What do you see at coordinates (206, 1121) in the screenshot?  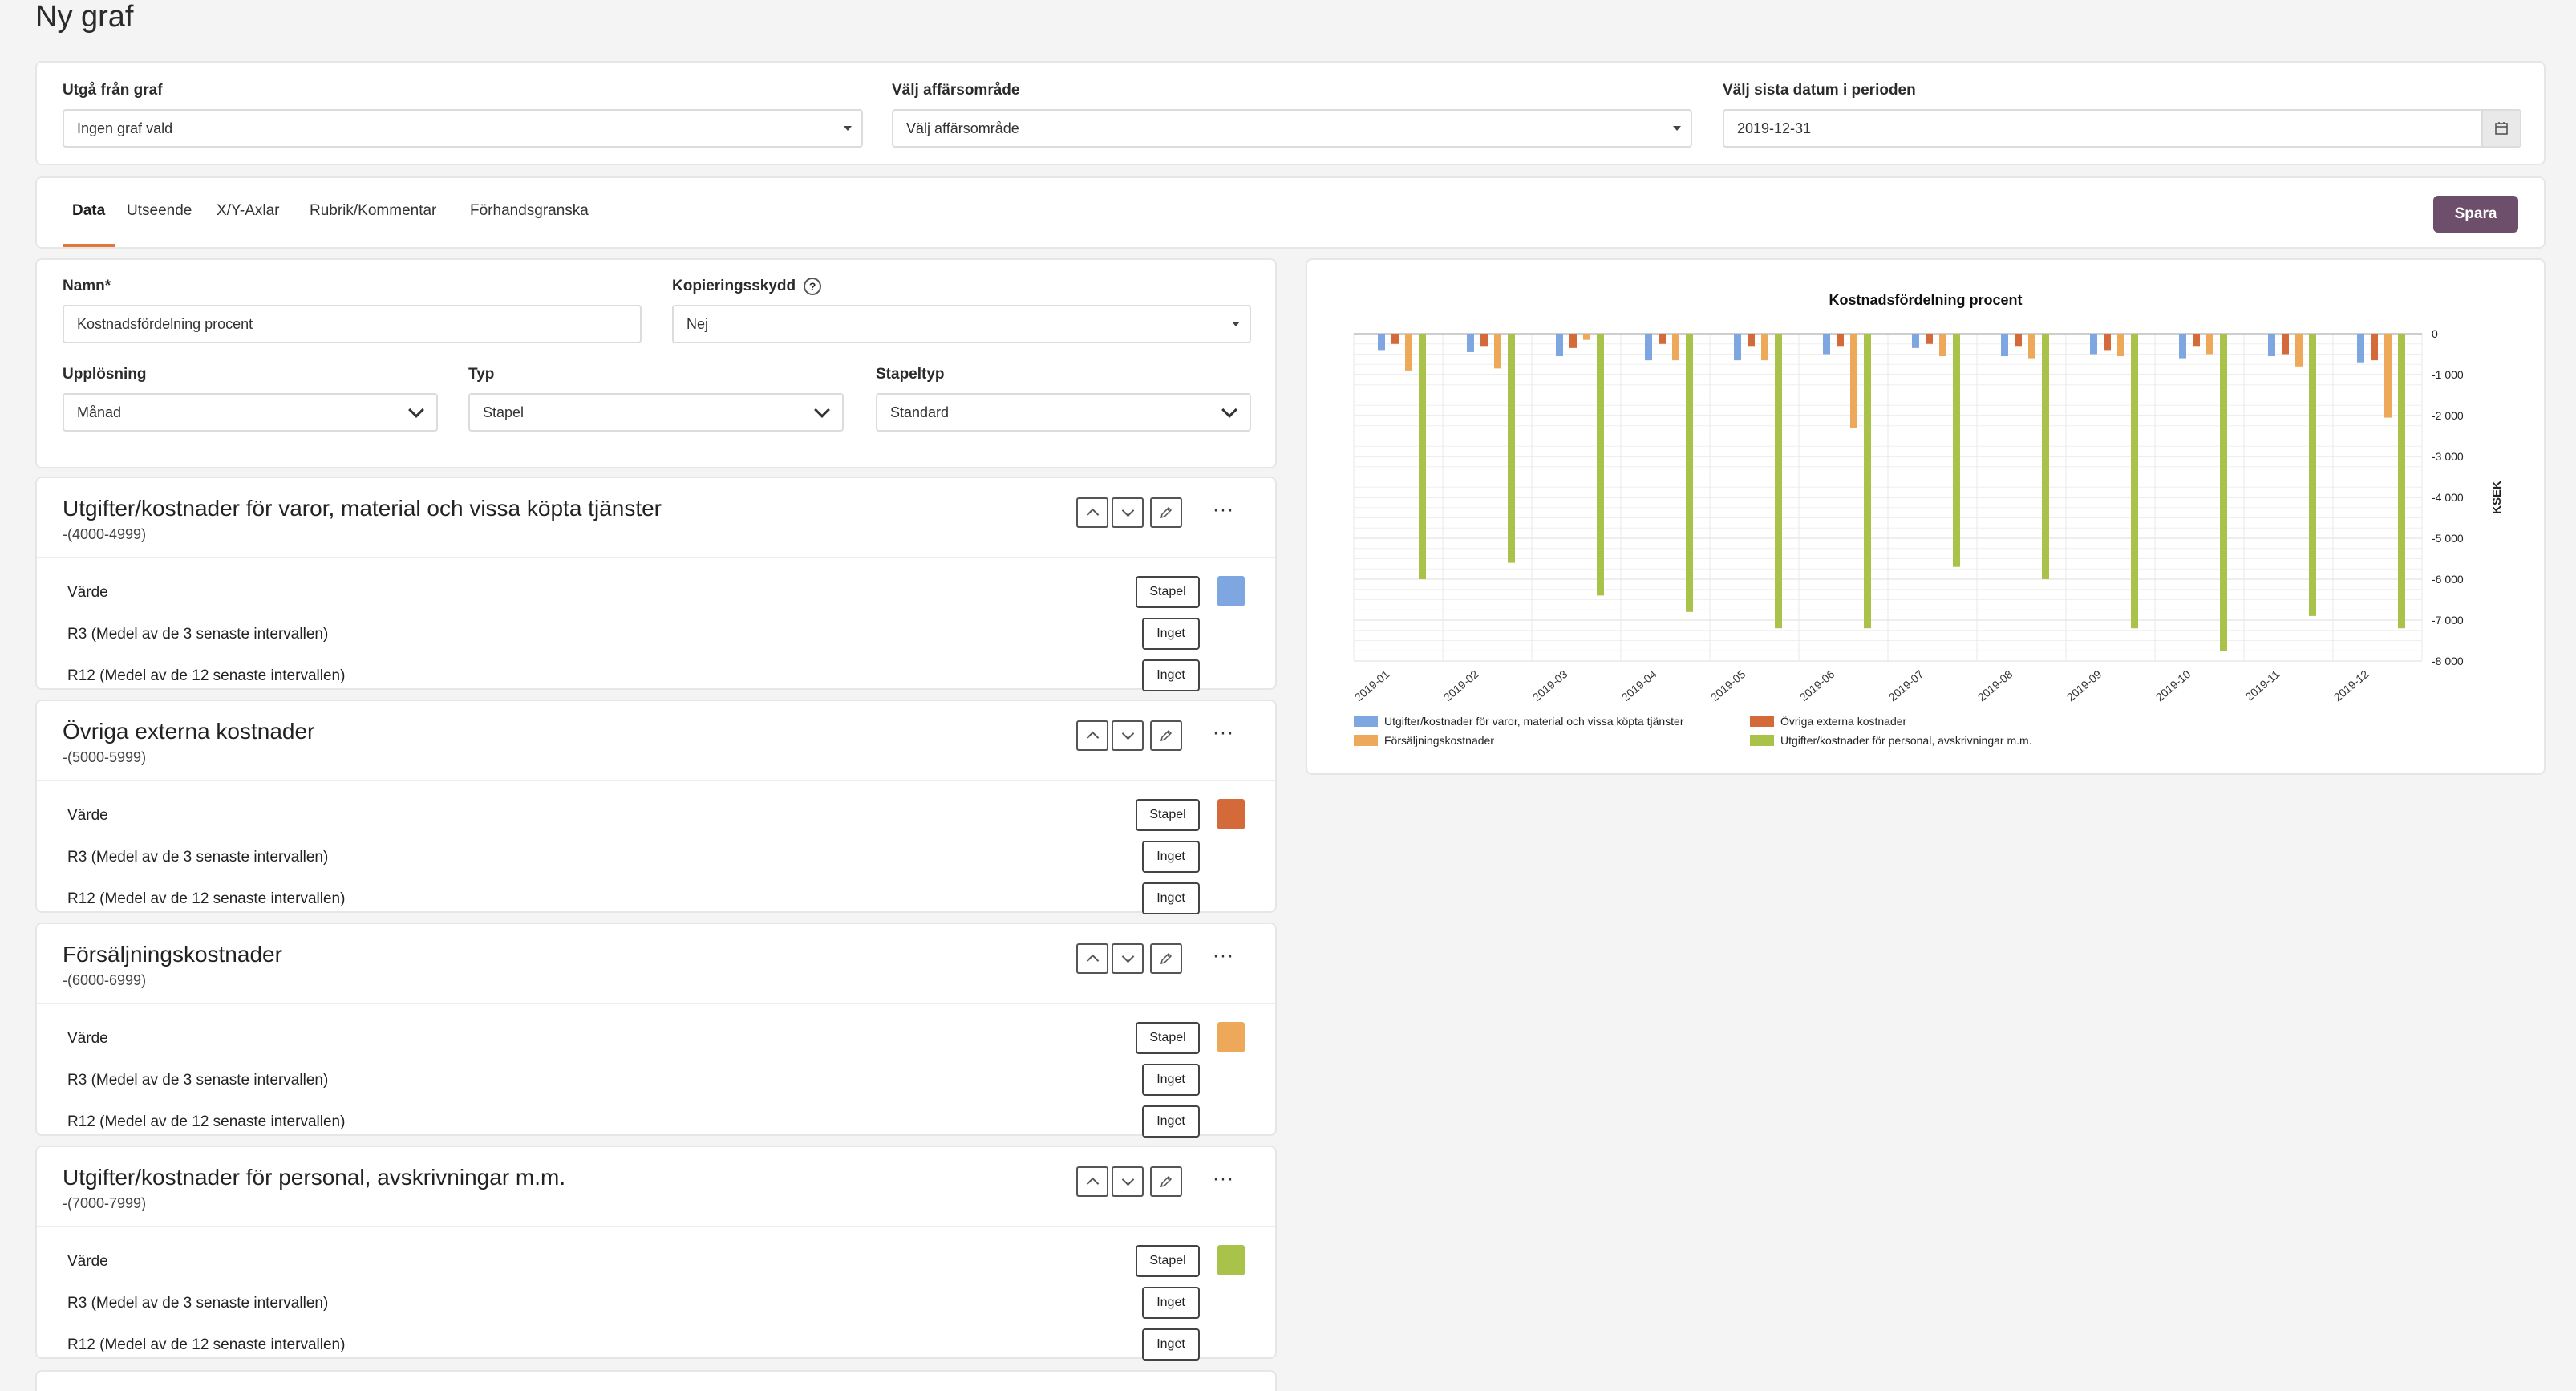 I see `series-row-label: R12 (Medel av de 12 senaste intervallen)` at bounding box center [206, 1121].